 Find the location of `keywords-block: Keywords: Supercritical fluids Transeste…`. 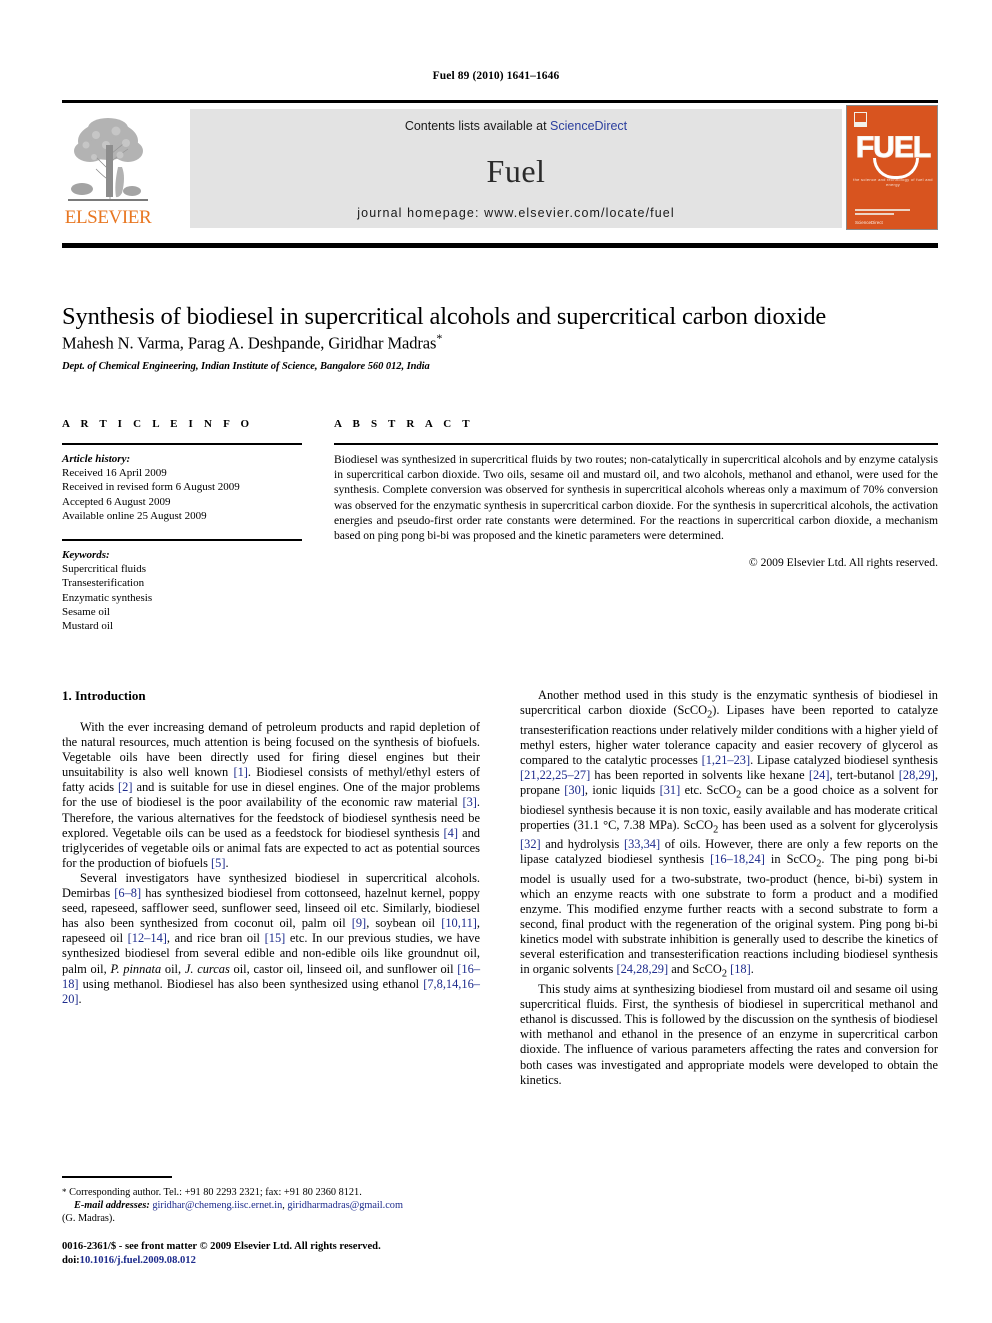

keywords-block: Keywords: Supercritical fluids Transeste… is located at coordinates (182, 590).